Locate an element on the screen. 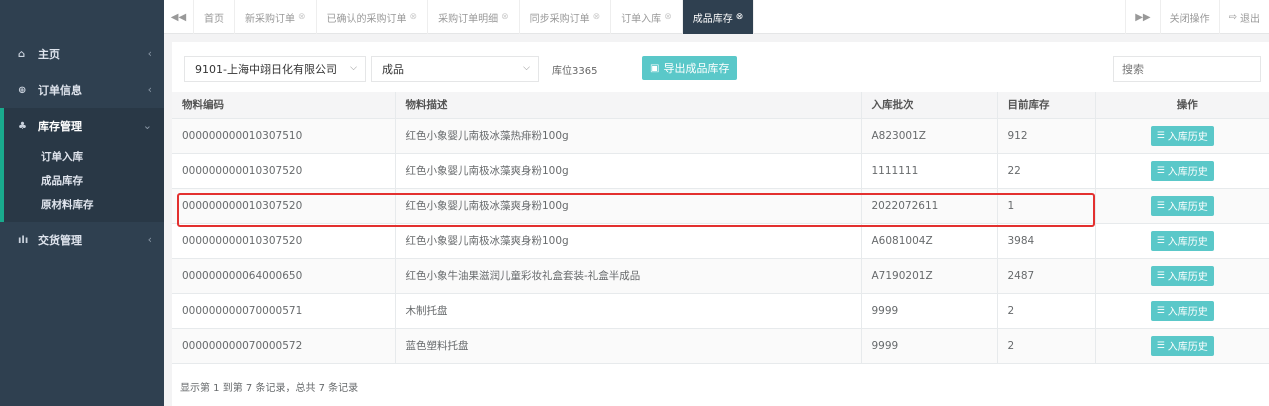 The image size is (1269, 406). chevron-down-icon: ⌄ is located at coordinates (147, 125).